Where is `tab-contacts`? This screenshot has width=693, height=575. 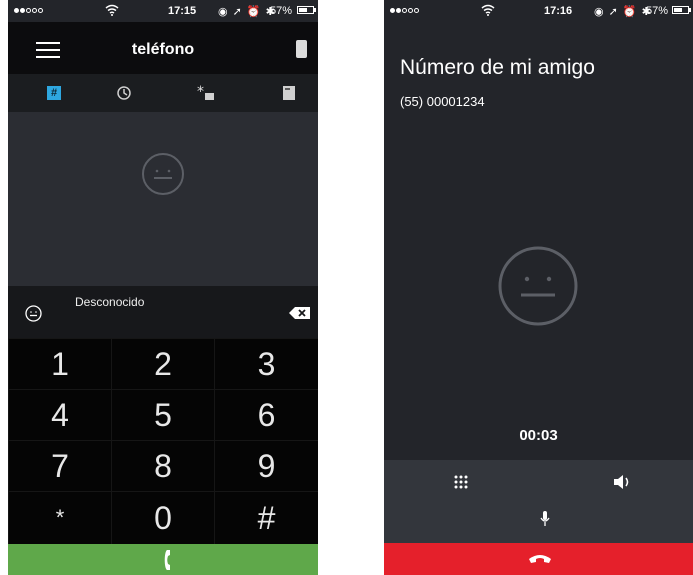 tab-contacts is located at coordinates (289, 93).